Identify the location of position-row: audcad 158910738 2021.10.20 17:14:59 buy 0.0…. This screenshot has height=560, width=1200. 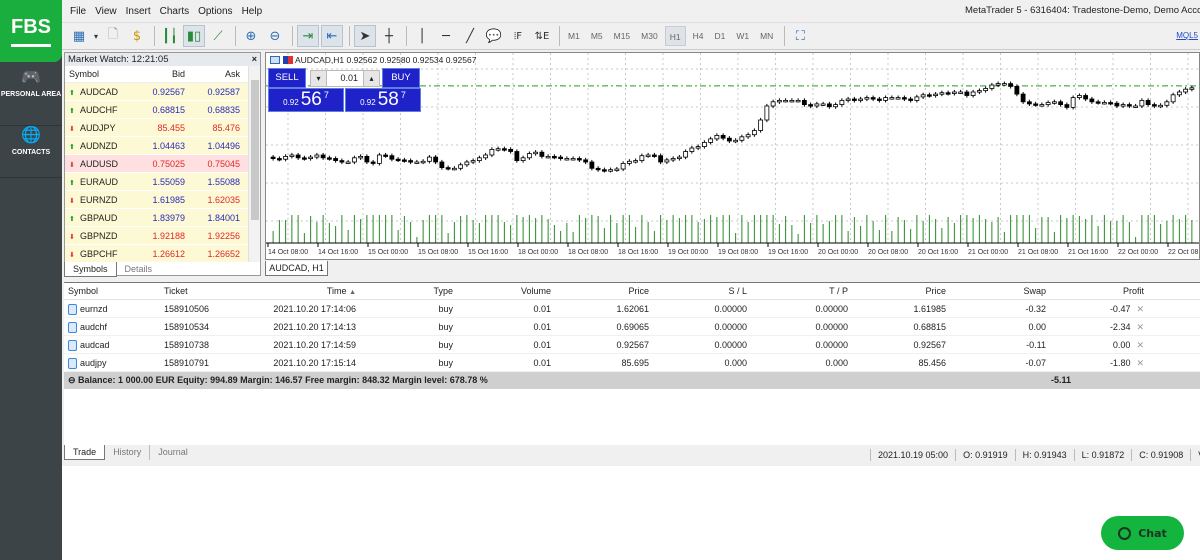
(632, 345).